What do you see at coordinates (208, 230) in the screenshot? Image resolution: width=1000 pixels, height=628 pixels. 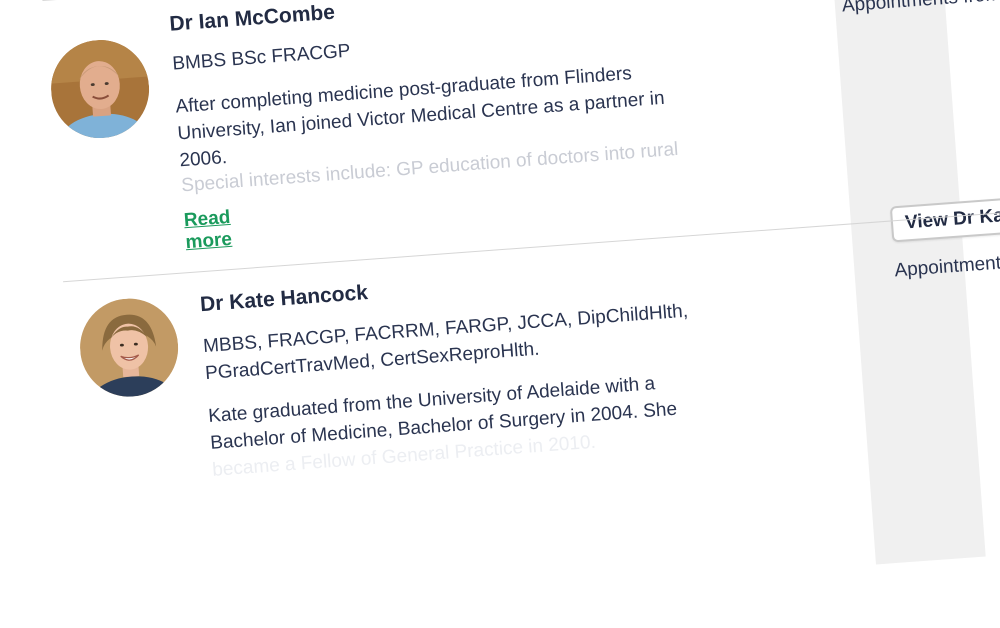 I see `read-more-link: Read more` at bounding box center [208, 230].